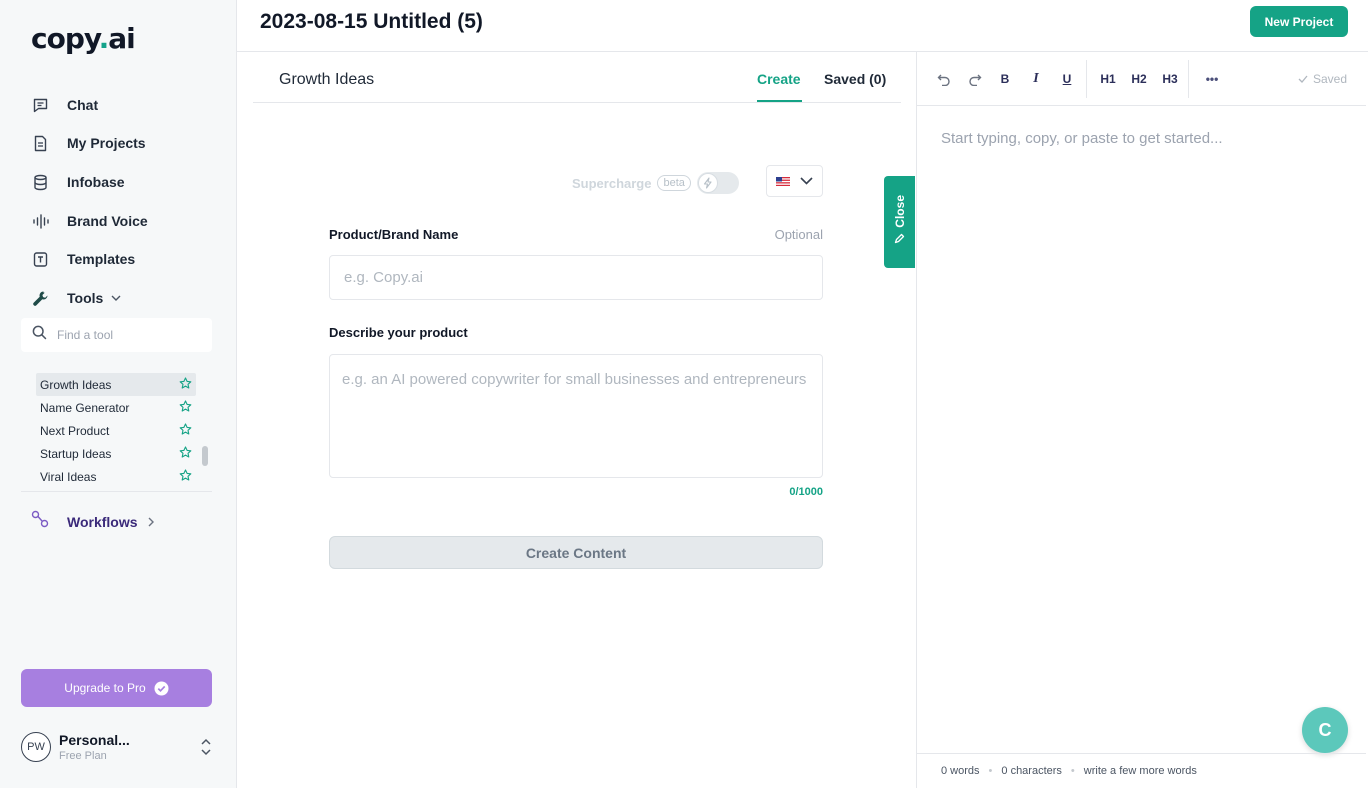 This screenshot has width=1368, height=788. What do you see at coordinates (40, 259) in the screenshot?
I see `template-icon` at bounding box center [40, 259].